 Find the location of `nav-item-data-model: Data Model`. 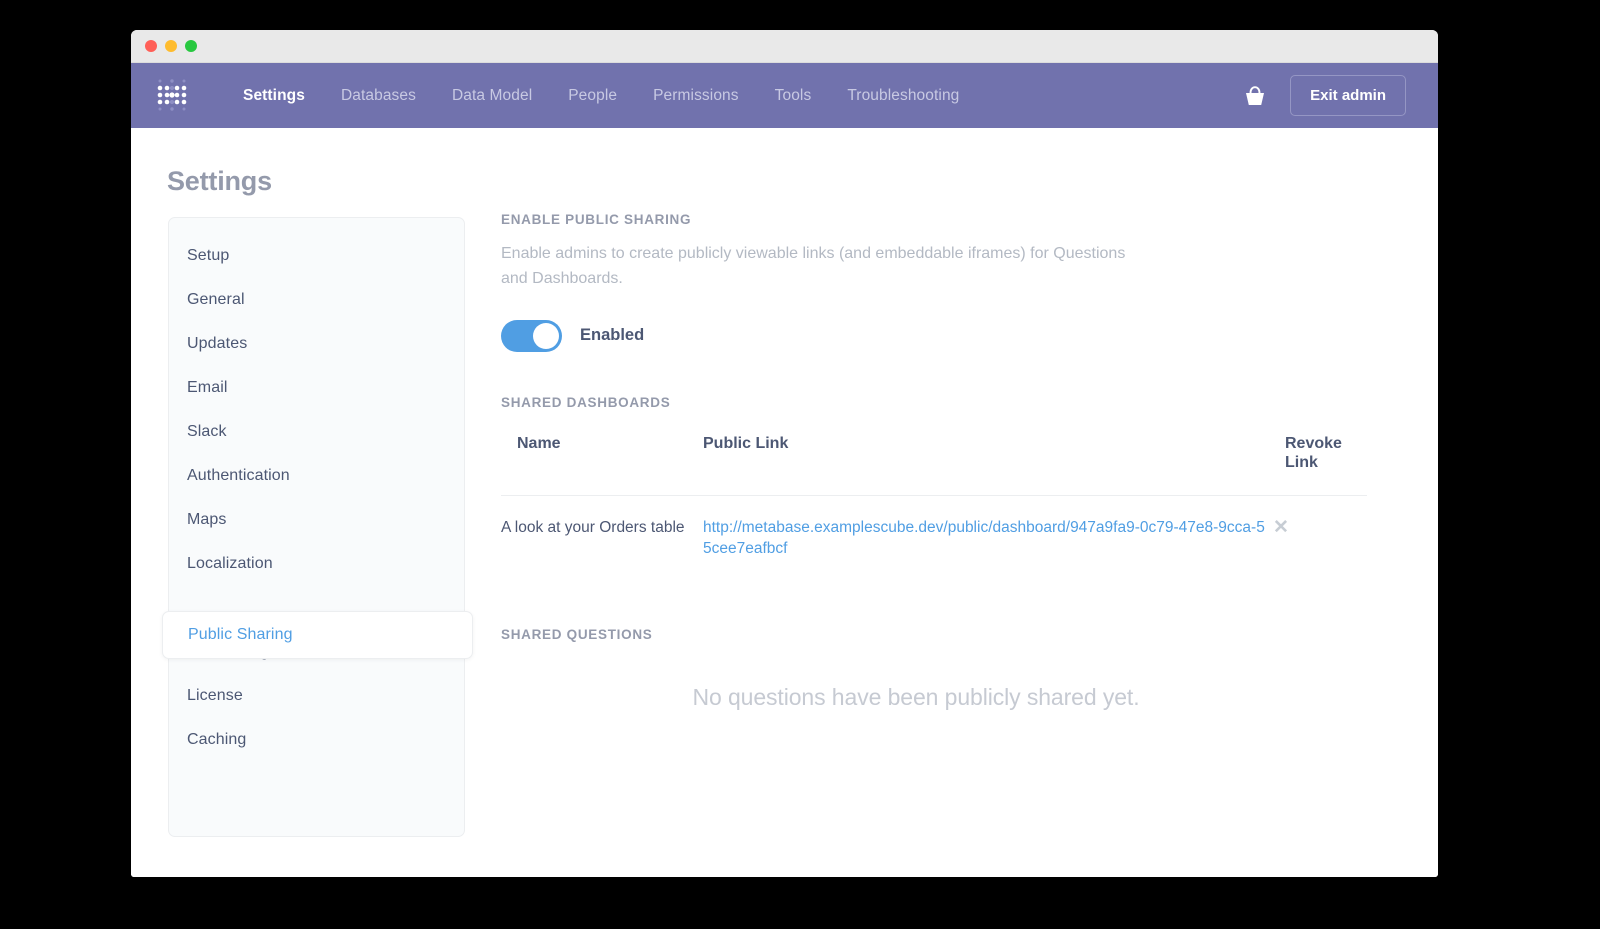

nav-item-data-model: Data Model is located at coordinates (492, 96).